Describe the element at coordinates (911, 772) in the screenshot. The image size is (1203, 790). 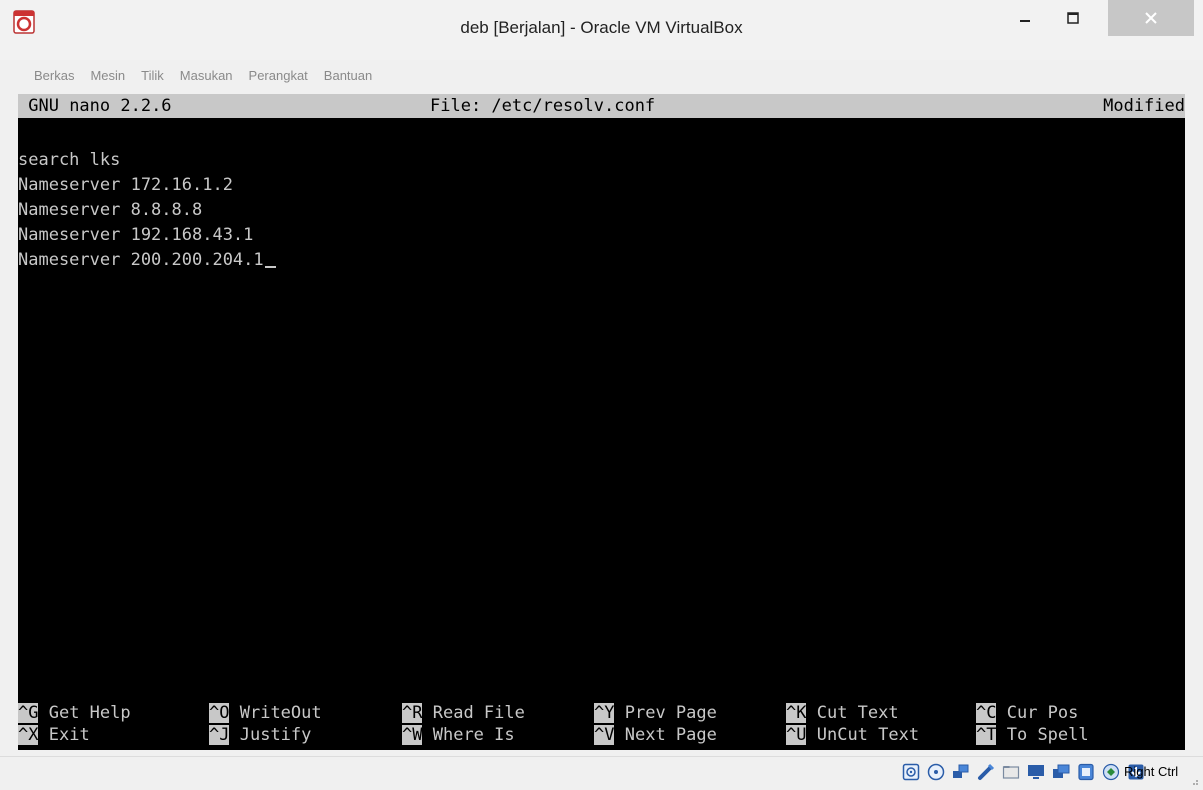
I see `hard-disk-icon` at that location.